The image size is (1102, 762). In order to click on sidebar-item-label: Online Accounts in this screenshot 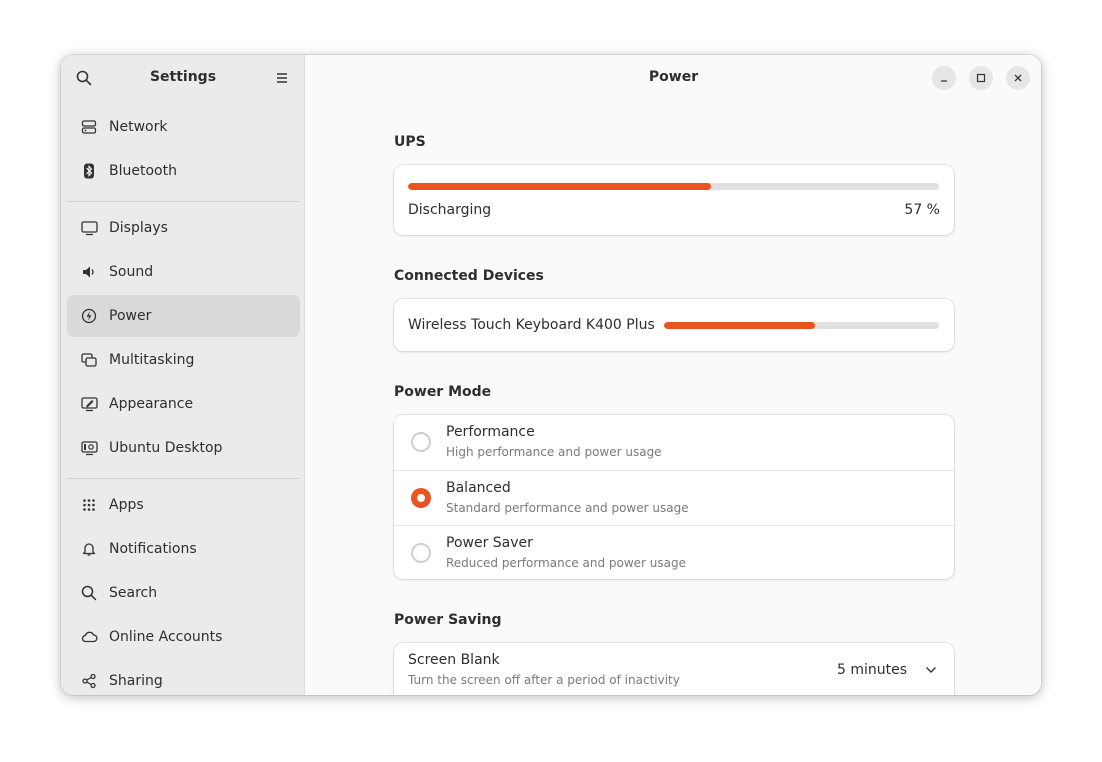, I will do `click(166, 637)`.